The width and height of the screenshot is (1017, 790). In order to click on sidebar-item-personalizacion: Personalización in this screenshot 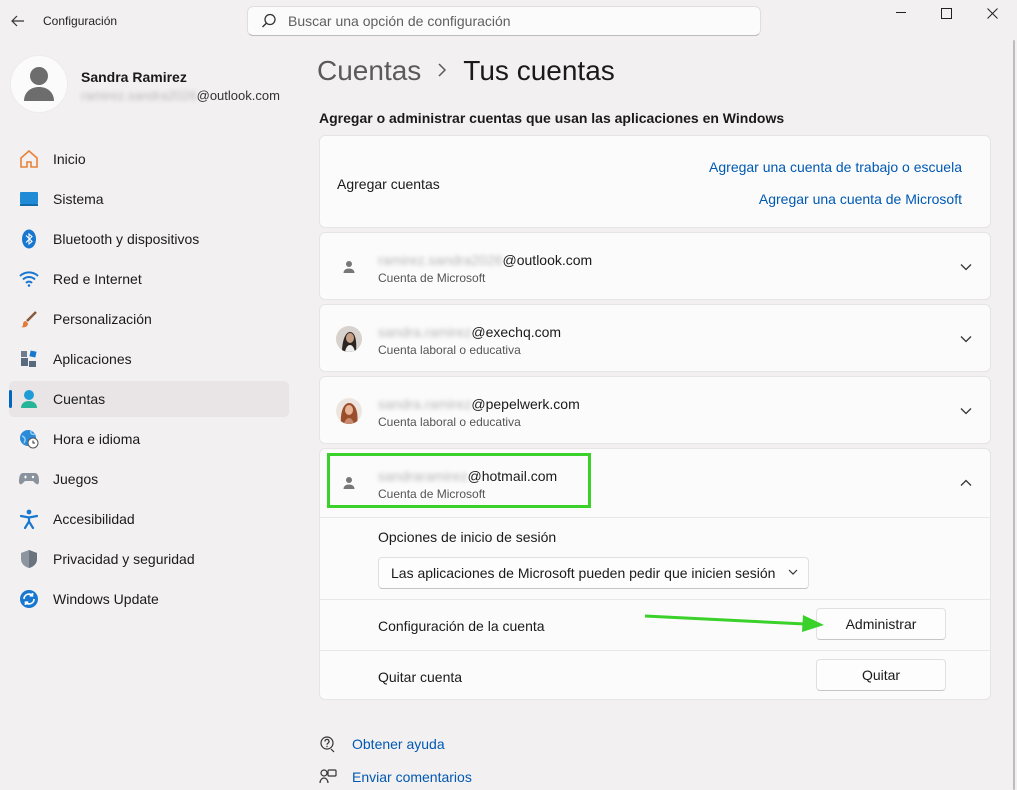, I will do `click(149, 319)`.